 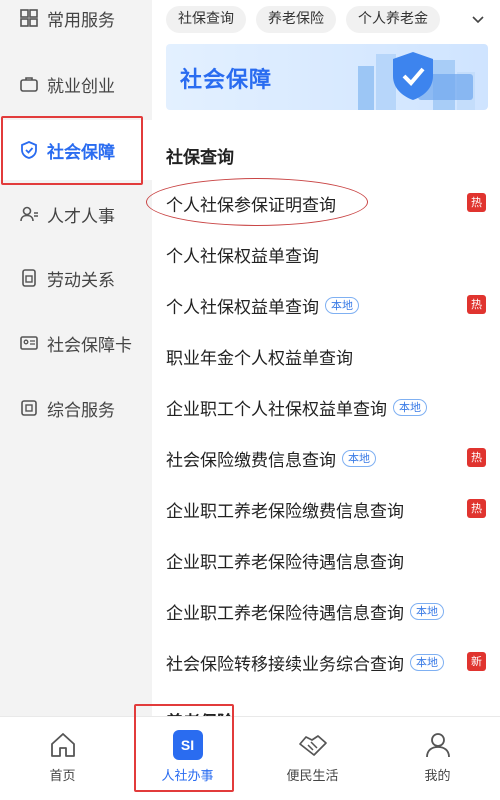 I want to click on list-item: 企业职工养老保险待遇信息查询 本地, so click(x=326, y=611).